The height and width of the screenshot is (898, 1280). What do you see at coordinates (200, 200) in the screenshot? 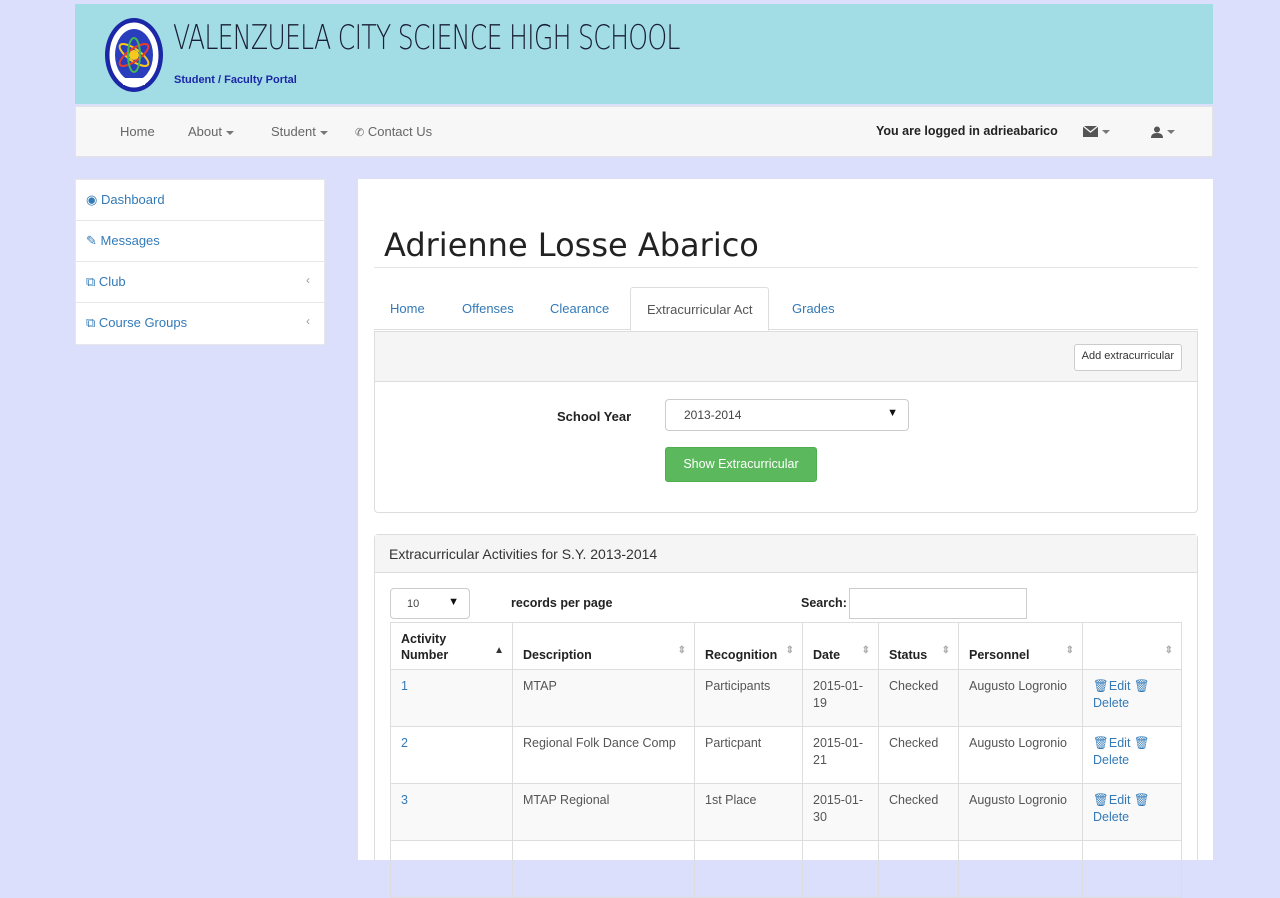
I see `sidebar-item-dashboard: ◉ Dashboard` at bounding box center [200, 200].